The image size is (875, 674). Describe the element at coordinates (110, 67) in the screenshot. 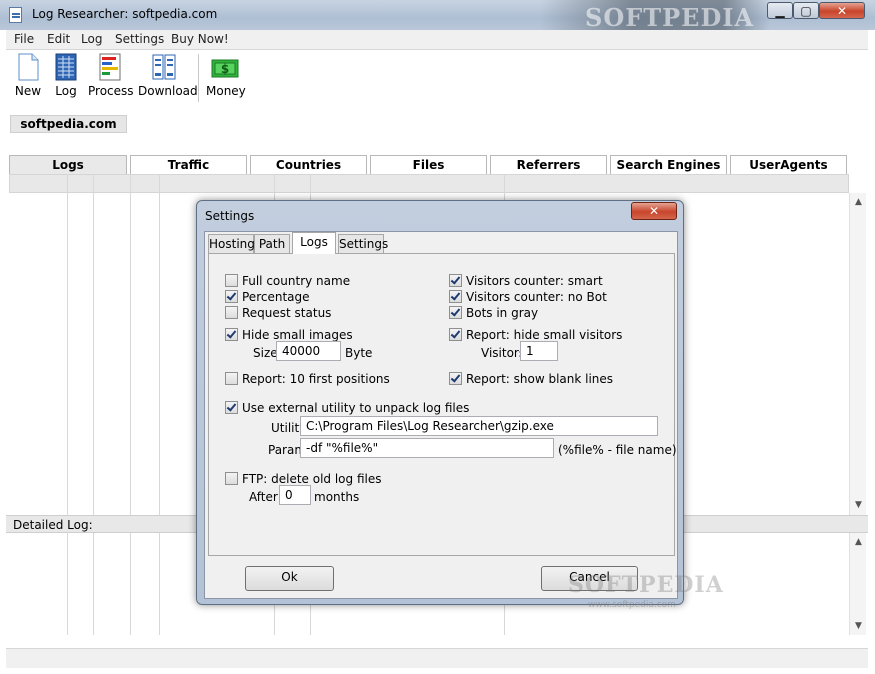

I see `process-icon` at that location.